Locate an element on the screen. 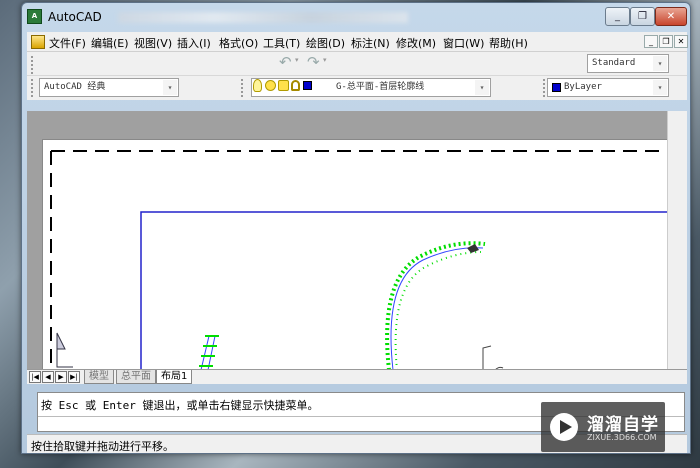 This screenshot has width=700, height=468. tab-model: 模型 is located at coordinates (99, 377).